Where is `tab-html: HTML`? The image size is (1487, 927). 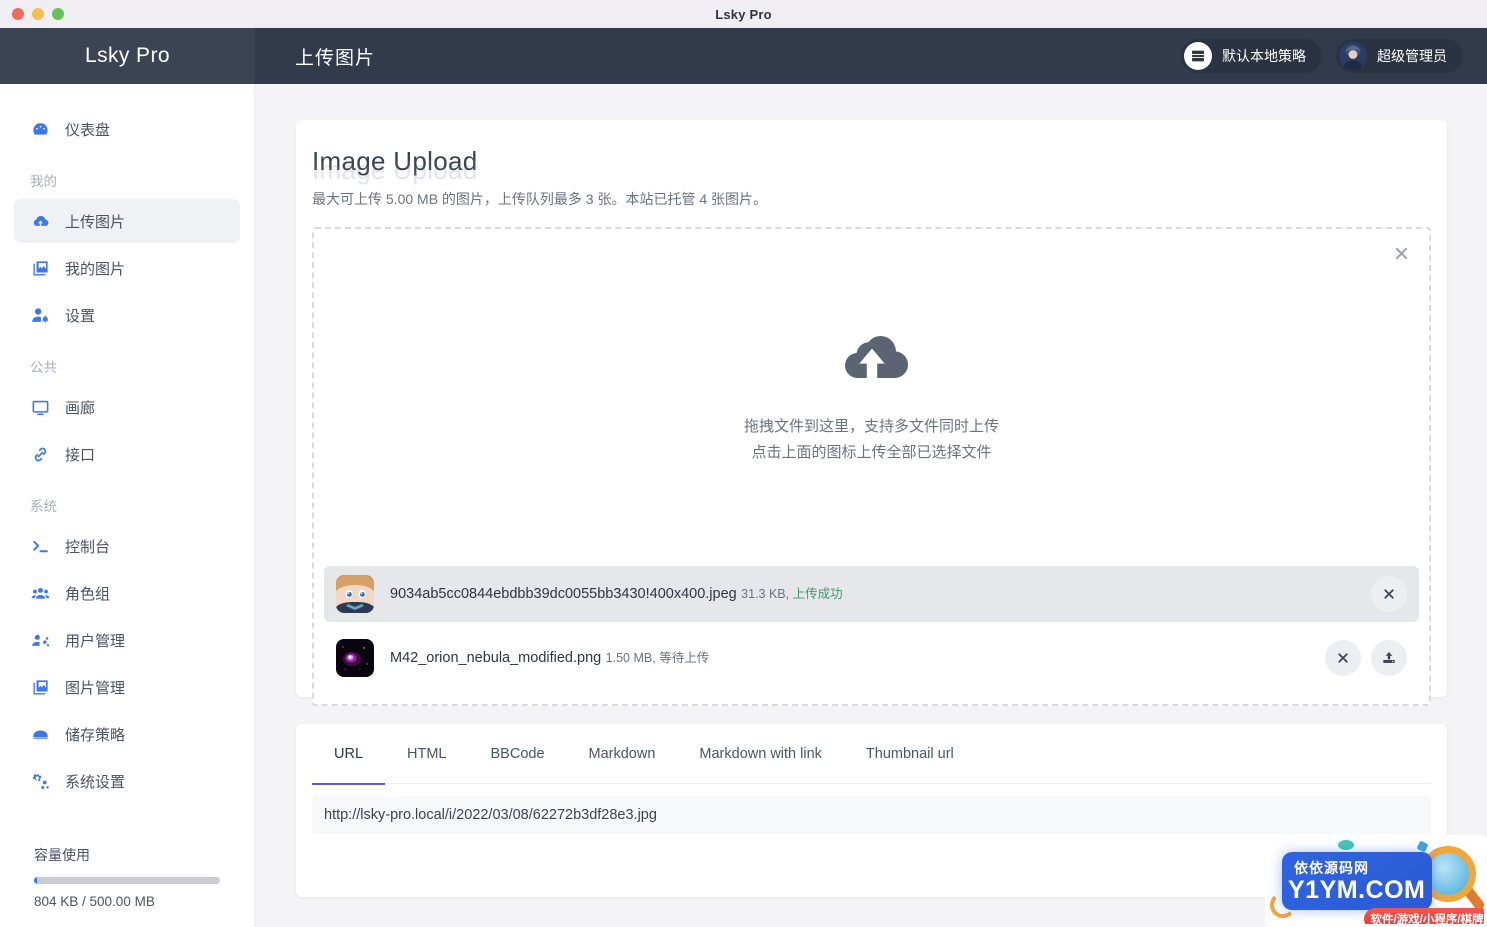
tab-html: HTML is located at coordinates (426, 754).